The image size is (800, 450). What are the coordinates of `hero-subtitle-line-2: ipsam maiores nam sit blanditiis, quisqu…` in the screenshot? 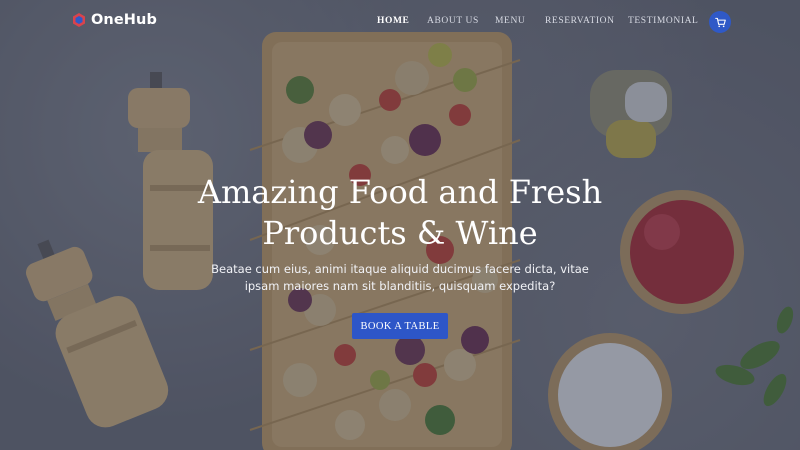 It's located at (400, 285).